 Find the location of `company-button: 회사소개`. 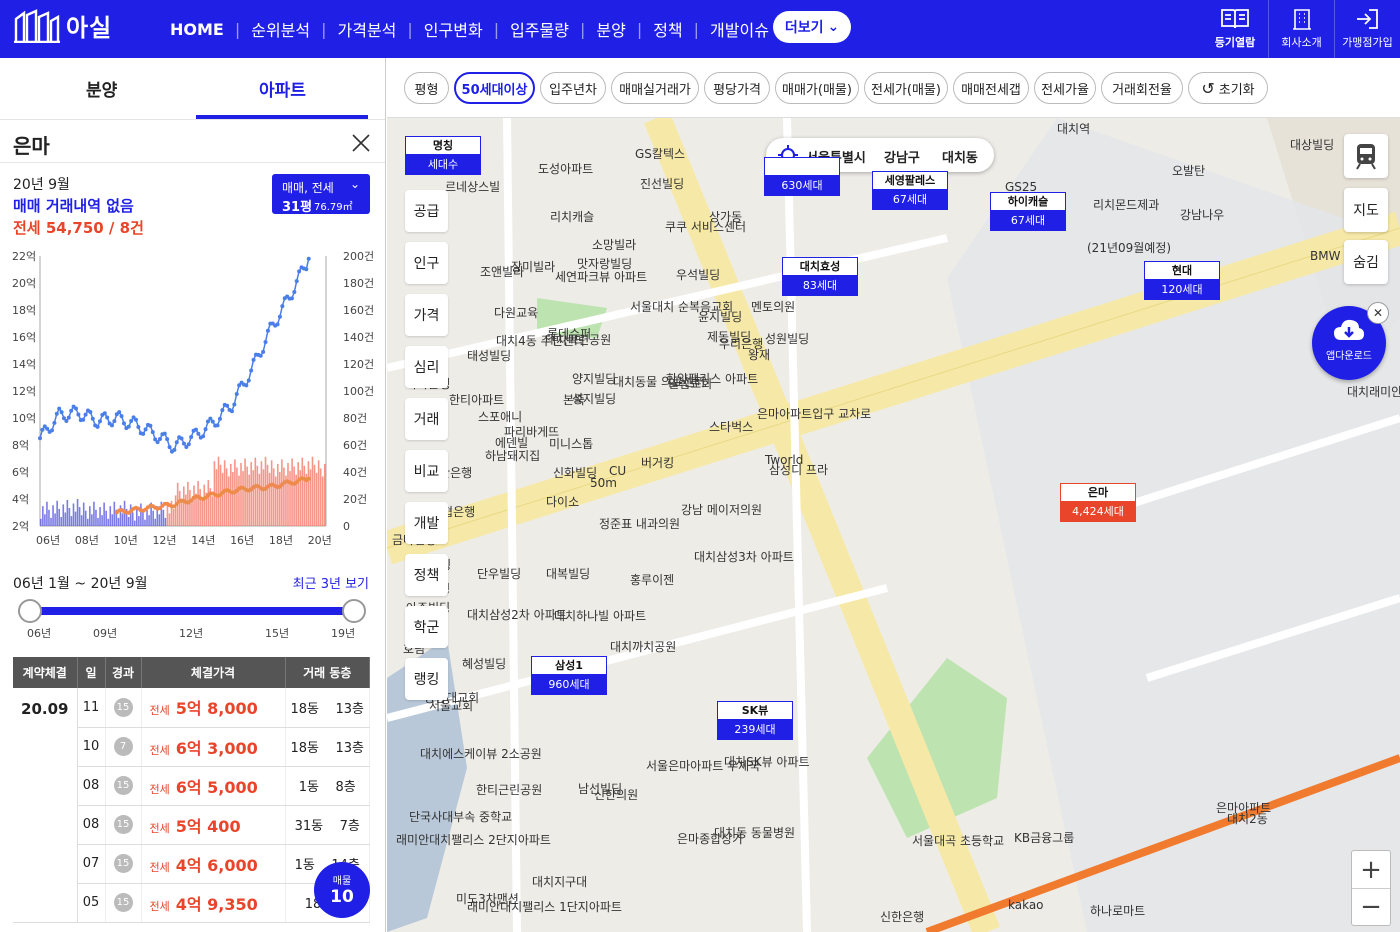

company-button: 회사소개 is located at coordinates (1301, 29).